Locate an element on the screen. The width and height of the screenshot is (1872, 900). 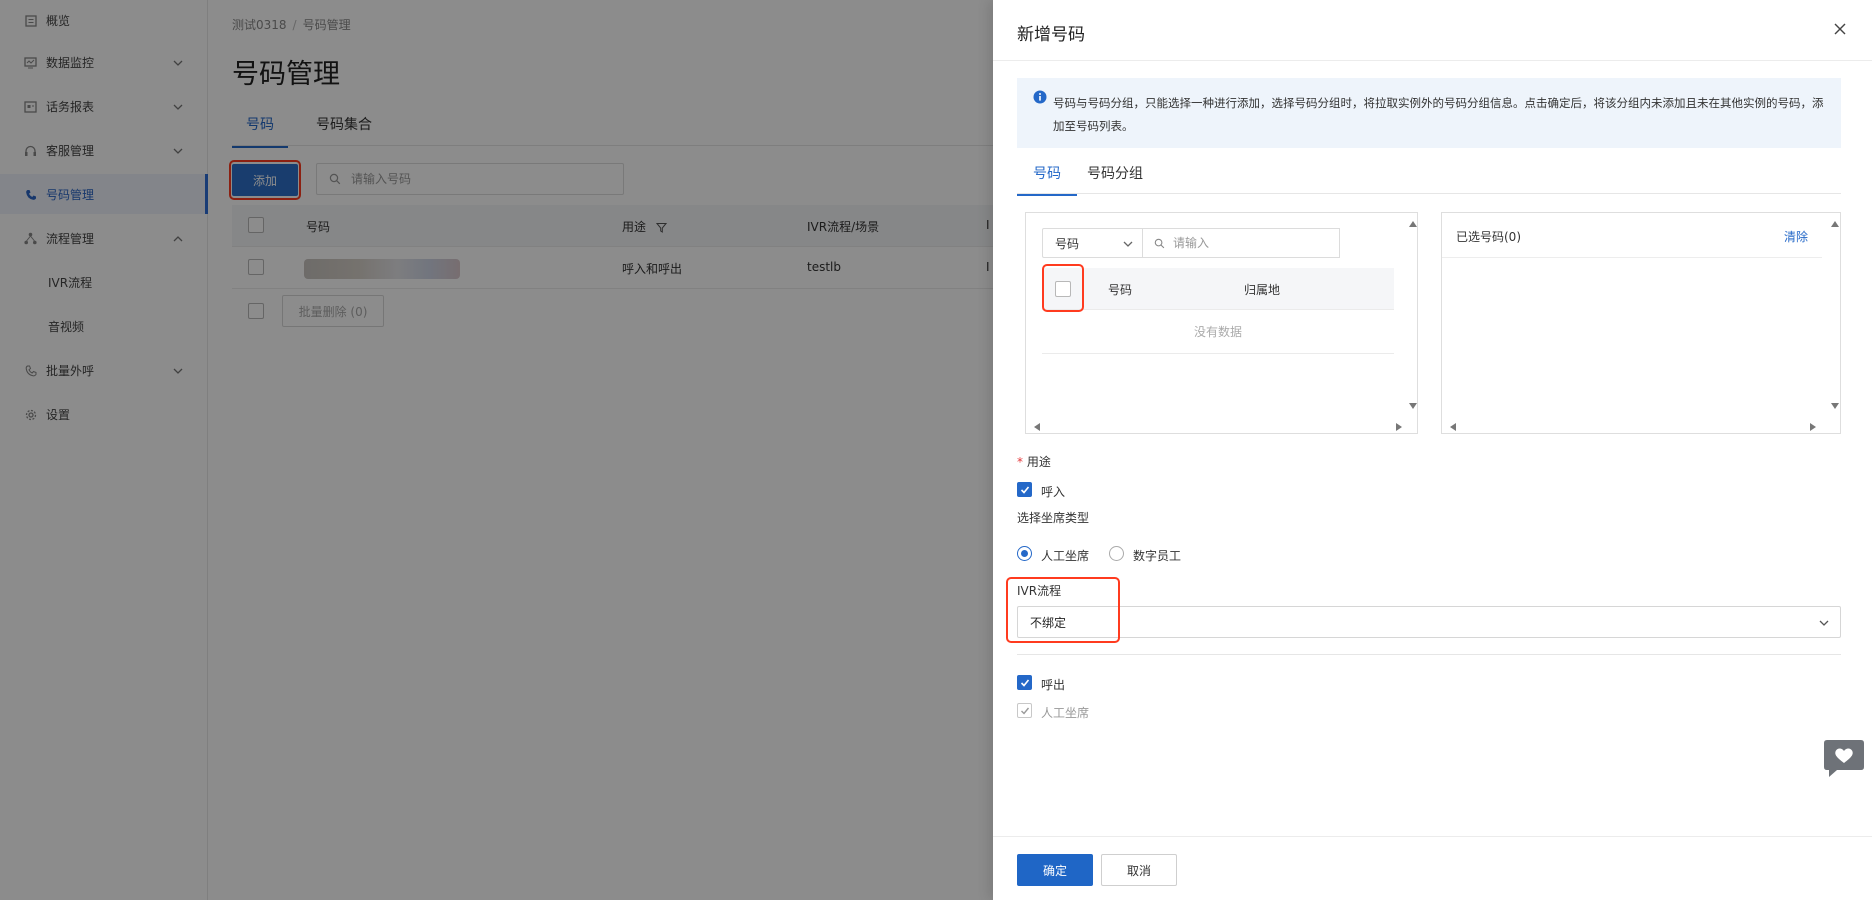
outbound-manual-seat-checkbox is located at coordinates (1024, 710).